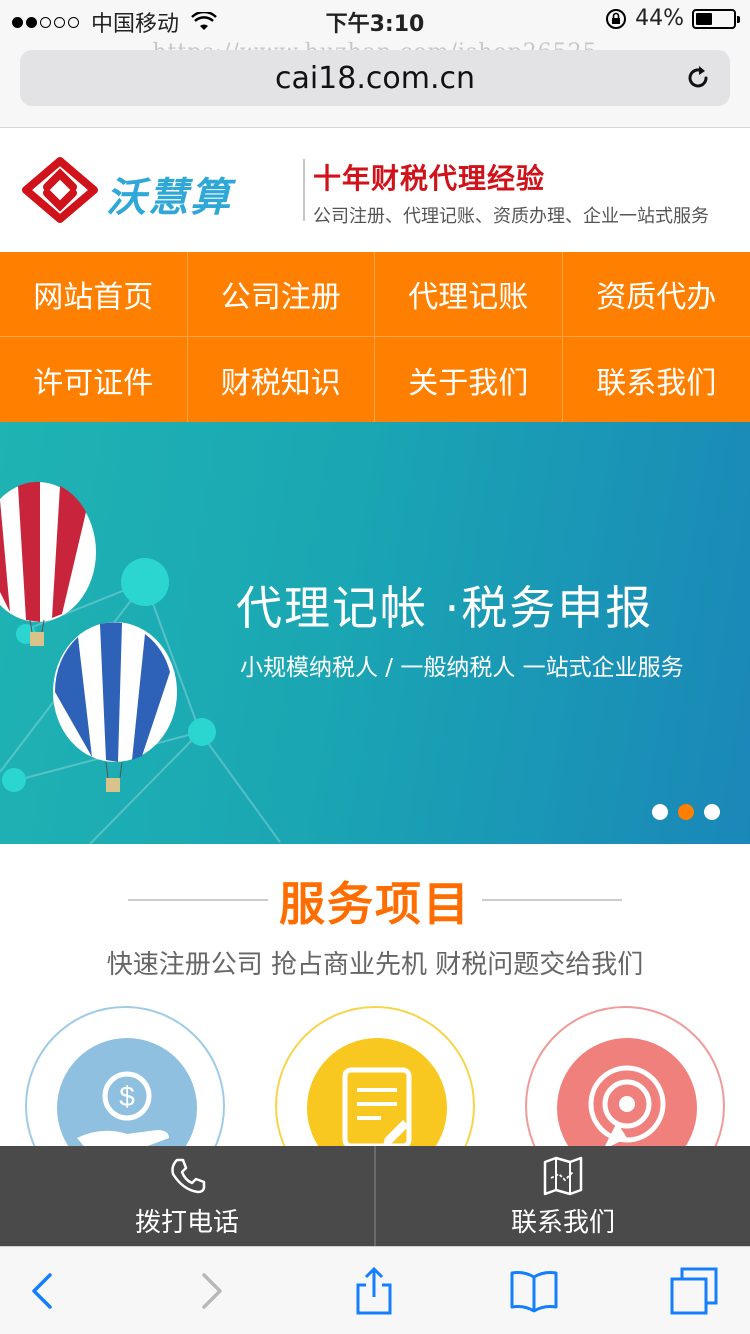 This screenshot has height=1334, width=750. Describe the element at coordinates (716, 18) in the screenshot. I see `battery-icon` at that location.